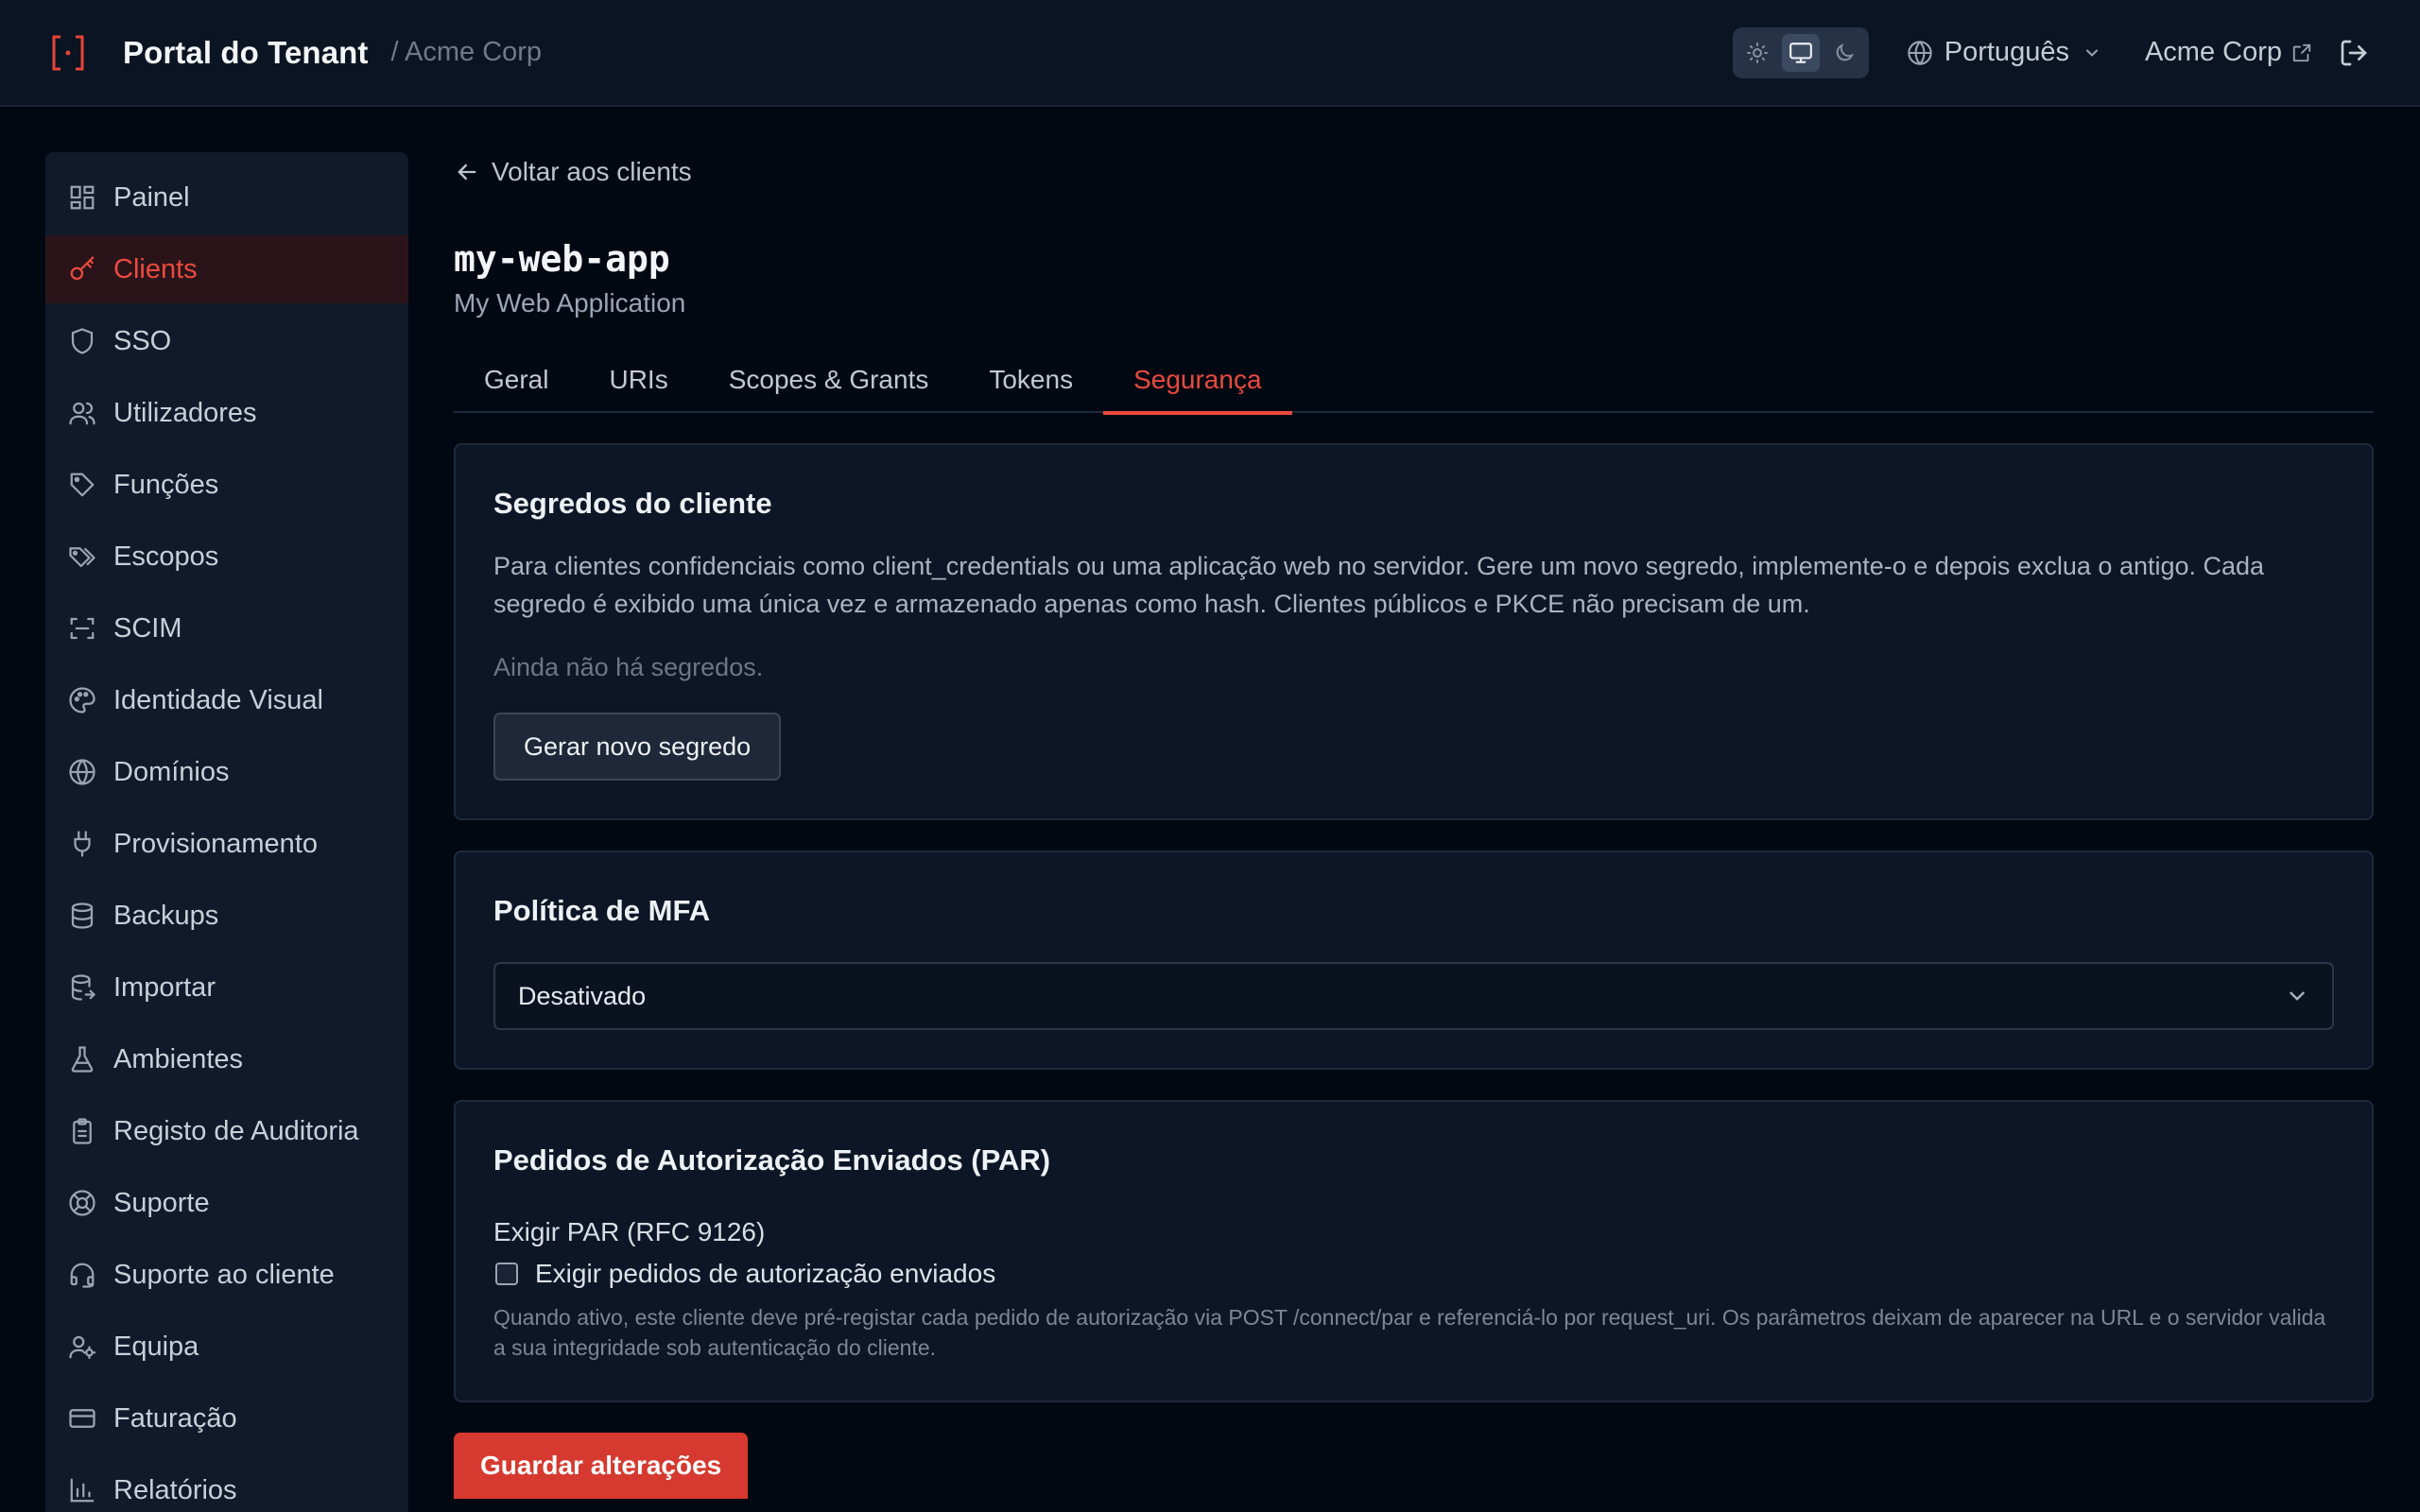 This screenshot has height=1512, width=2420. I want to click on sidebar-item-suporte: Suporte, so click(226, 1203).